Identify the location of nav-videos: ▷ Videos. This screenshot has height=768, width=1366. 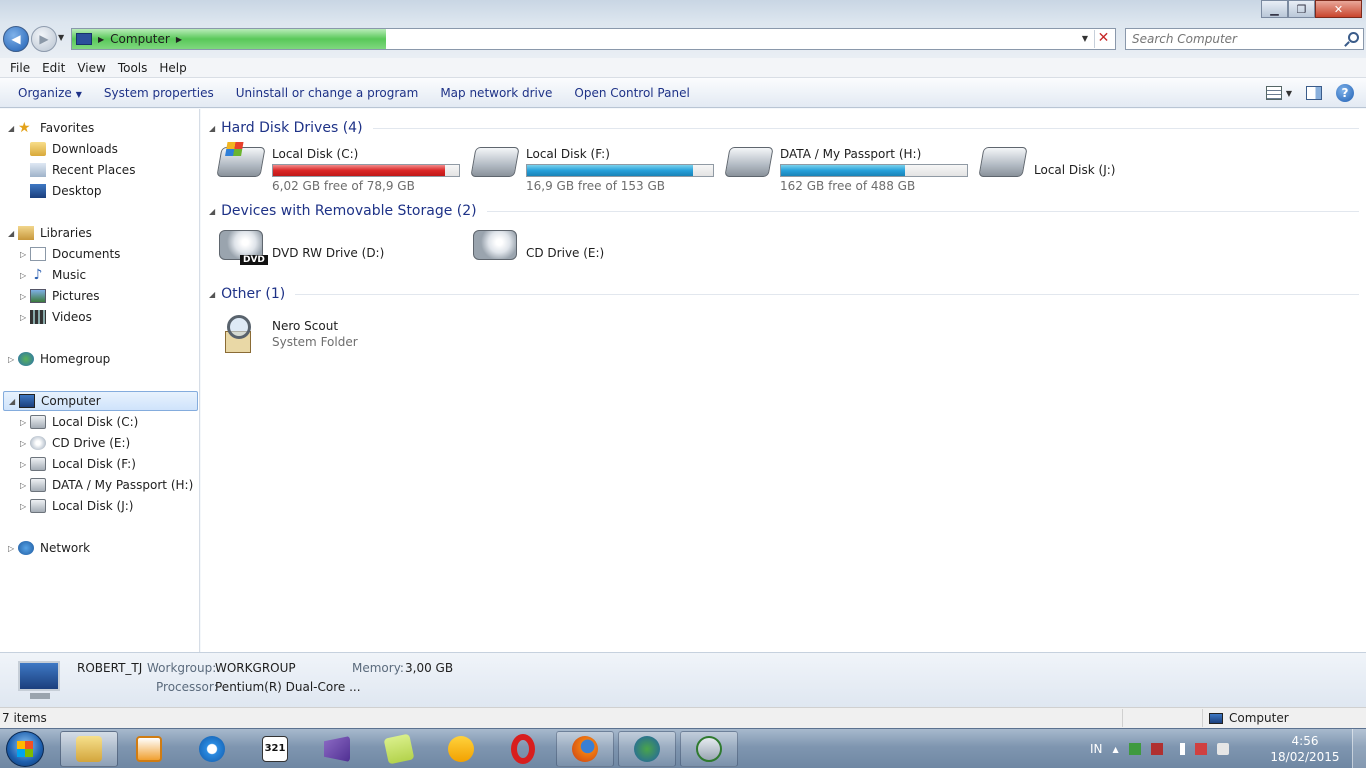
(56, 317).